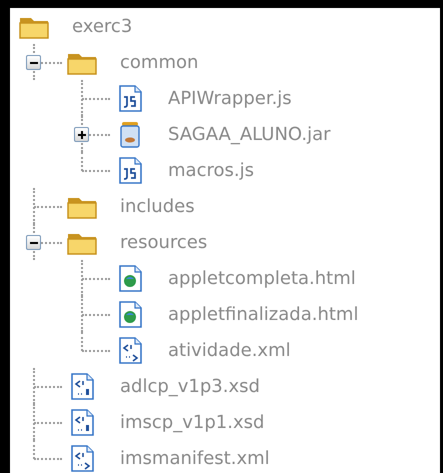 This screenshot has height=473, width=443. What do you see at coordinates (157, 206) in the screenshot?
I see `tree-item-label: includes` at bounding box center [157, 206].